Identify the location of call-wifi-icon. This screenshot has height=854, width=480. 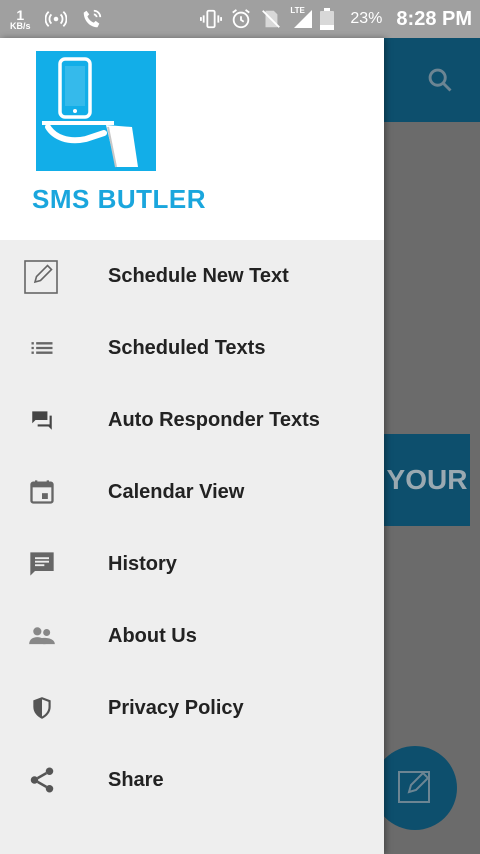
(92, 19).